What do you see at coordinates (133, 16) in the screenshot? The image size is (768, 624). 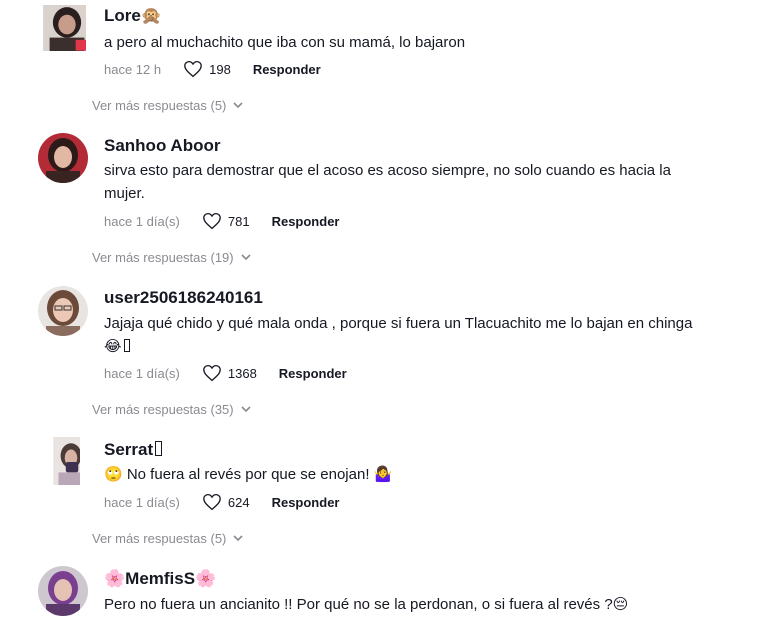 I see `comment-username: Lore🙊` at bounding box center [133, 16].